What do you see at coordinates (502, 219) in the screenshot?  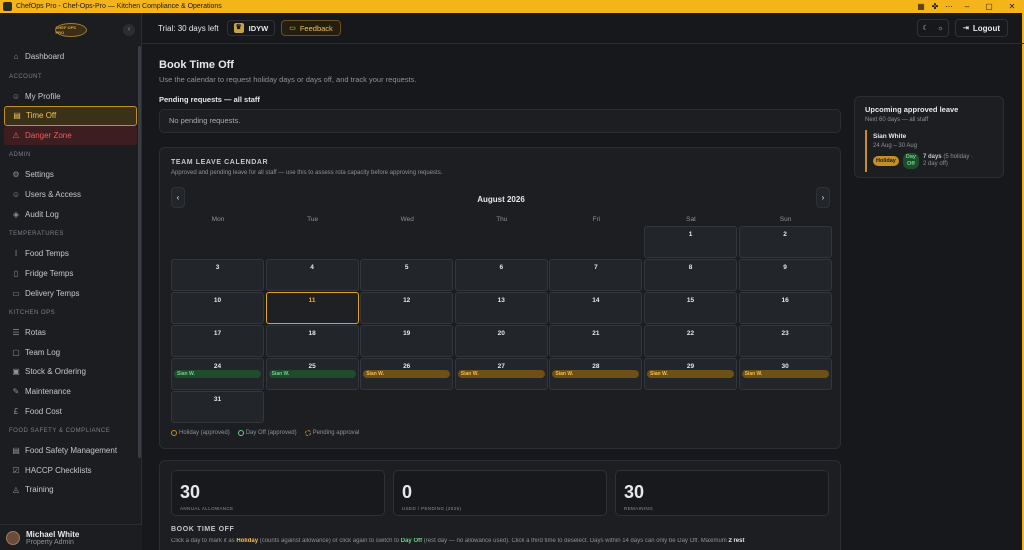 I see `weekday-header: Thu` at bounding box center [502, 219].